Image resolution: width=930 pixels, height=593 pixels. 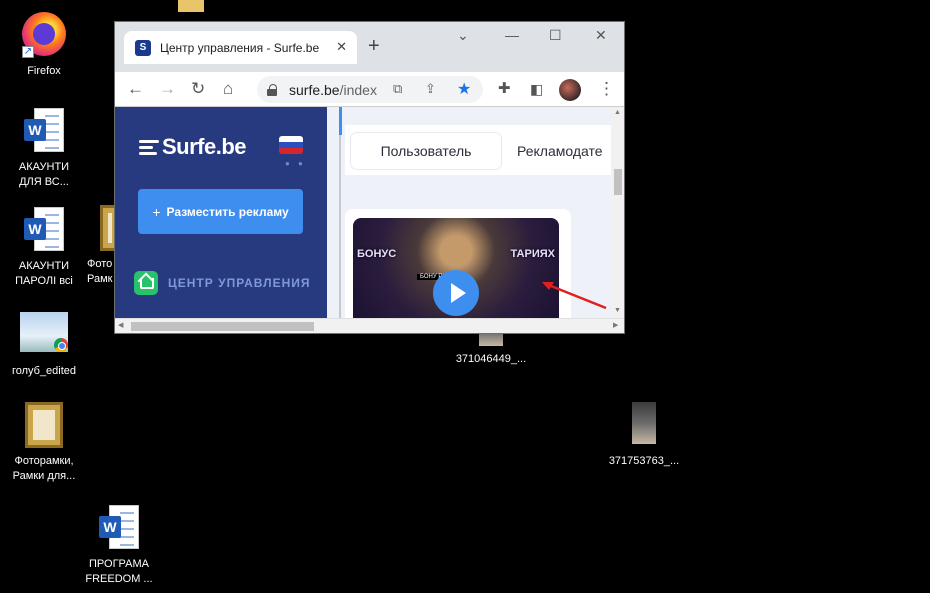 What do you see at coordinates (228, 89) in the screenshot?
I see `home-icon: ⌂` at bounding box center [228, 89].